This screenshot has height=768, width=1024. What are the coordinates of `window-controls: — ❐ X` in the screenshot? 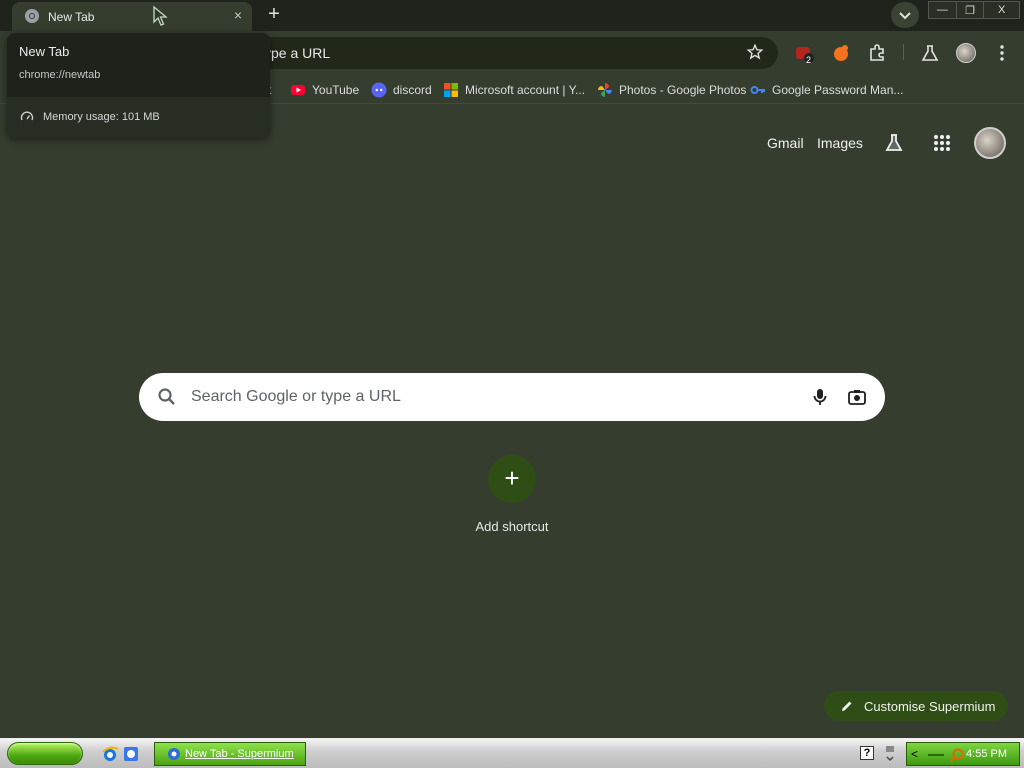 It's located at (974, 10).